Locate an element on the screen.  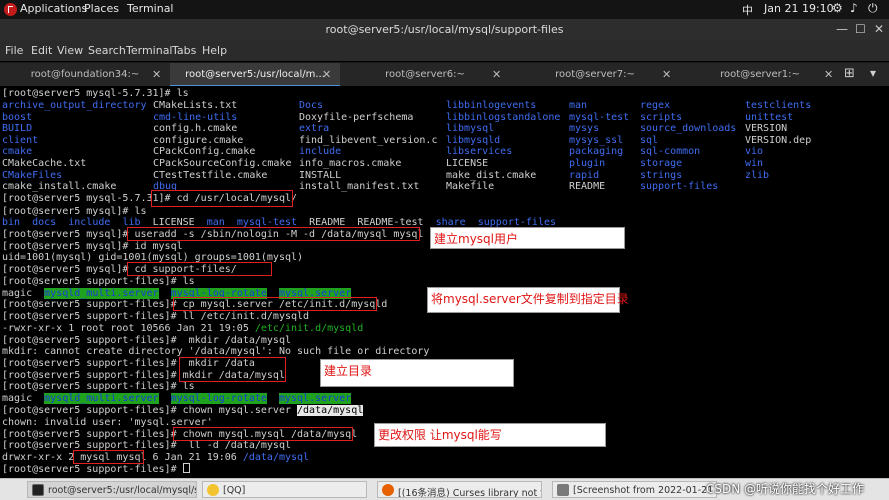
ls-entry: plugin is located at coordinates (587, 163).